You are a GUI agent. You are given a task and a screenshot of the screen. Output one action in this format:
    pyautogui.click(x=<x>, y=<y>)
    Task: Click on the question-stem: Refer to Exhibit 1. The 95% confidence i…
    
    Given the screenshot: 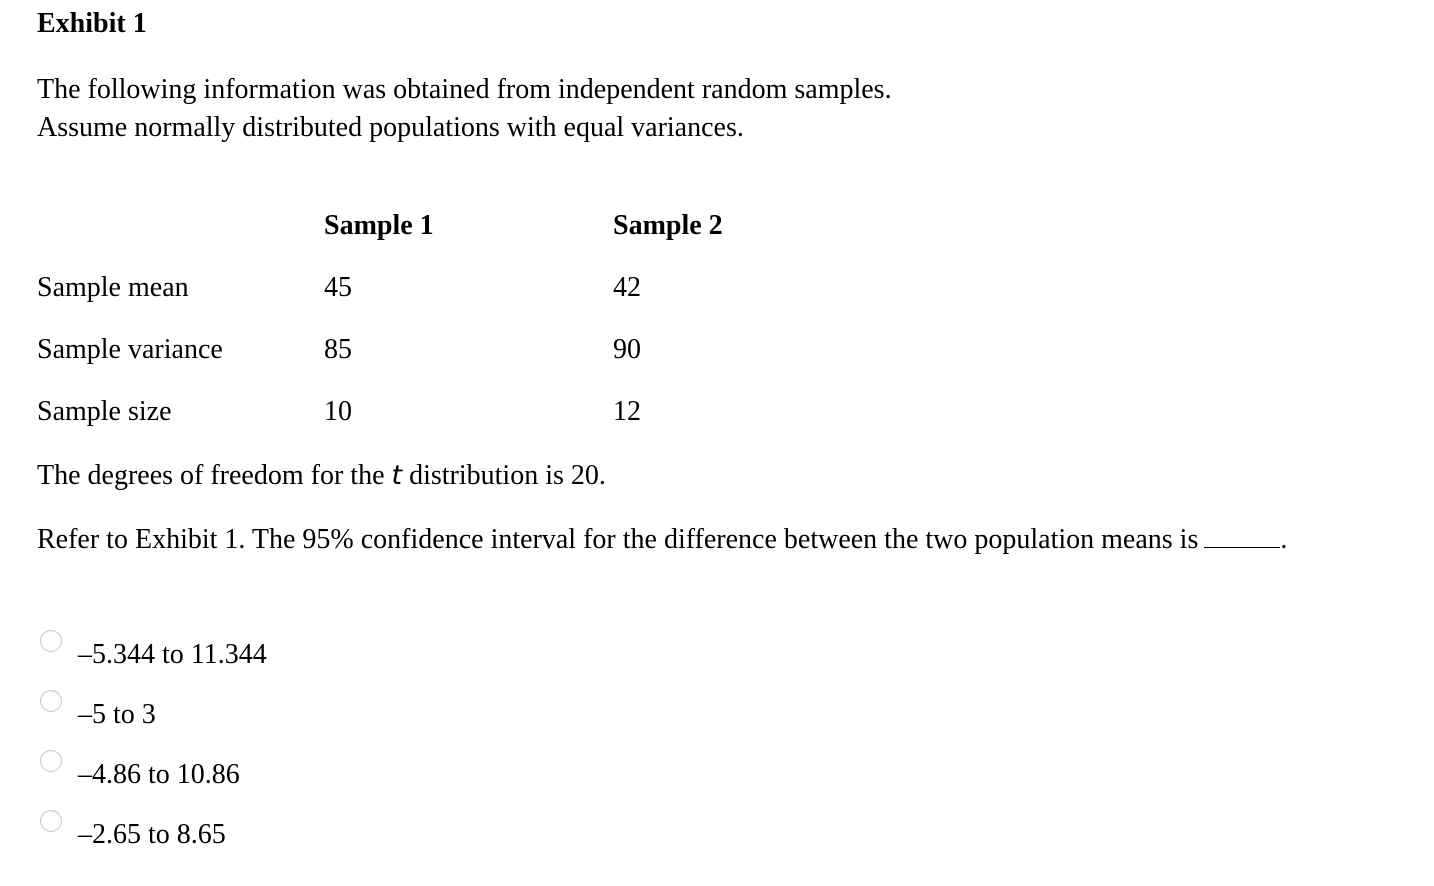 What is the action you would take?
    pyautogui.click(x=618, y=539)
    